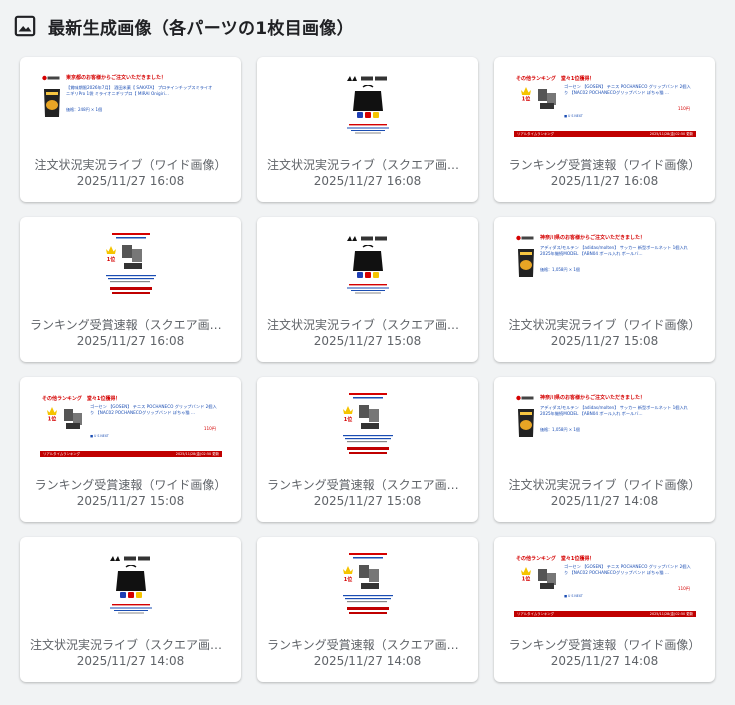  Describe the element at coordinates (555, 559) in the screenshot. I see `thumb-heading: その他ランキング 堂々1位獲得！` at that location.